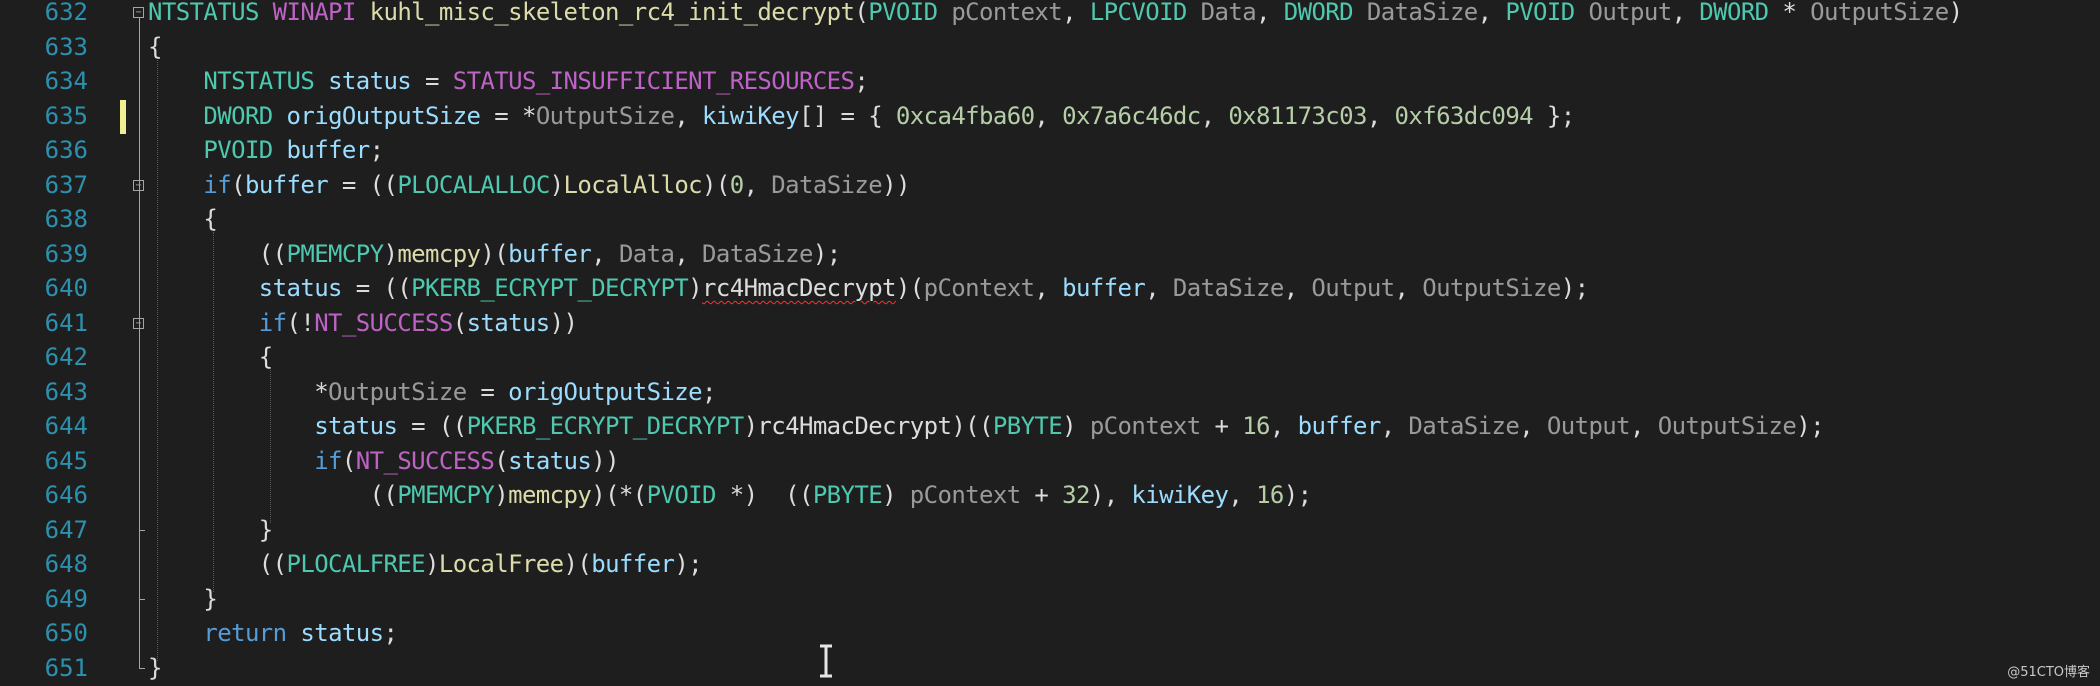 The width and height of the screenshot is (2100, 686). Describe the element at coordinates (66, 288) in the screenshot. I see `line-number: 640` at that location.